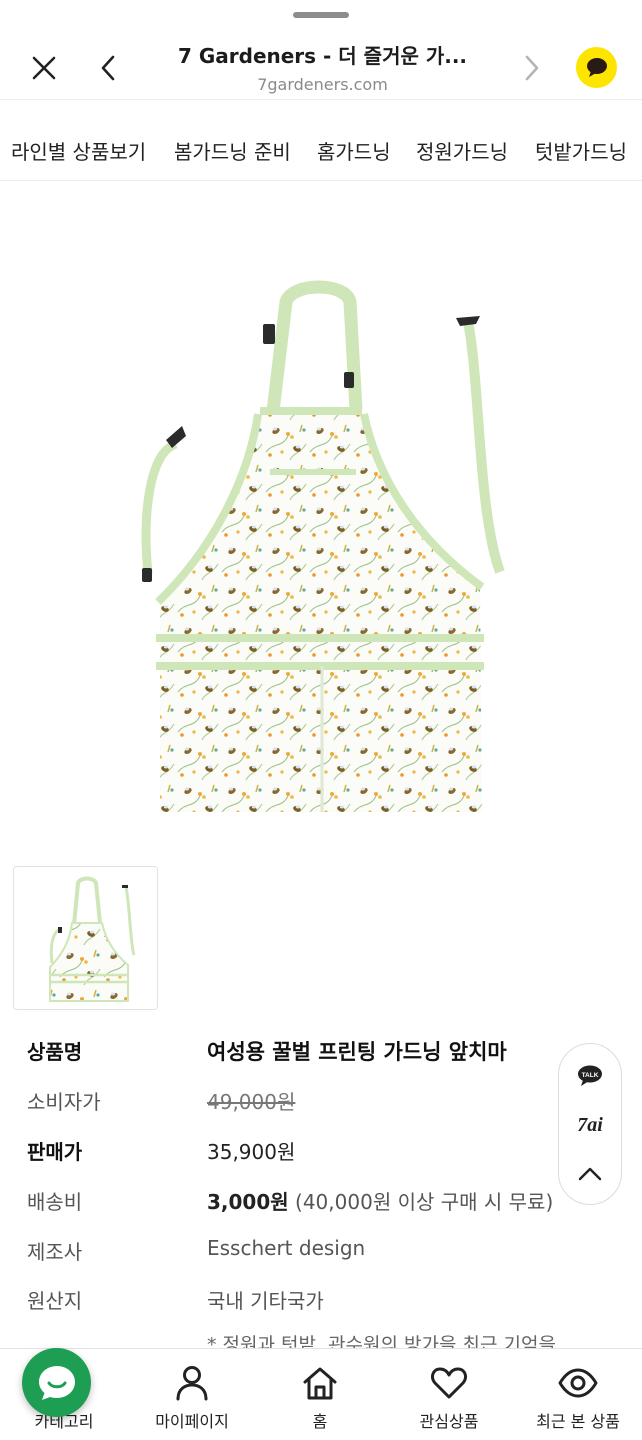 Image resolution: width=642 pixels, height=1440 pixels. I want to click on tab-recent: 최근 본 상품, so click(578, 1394).